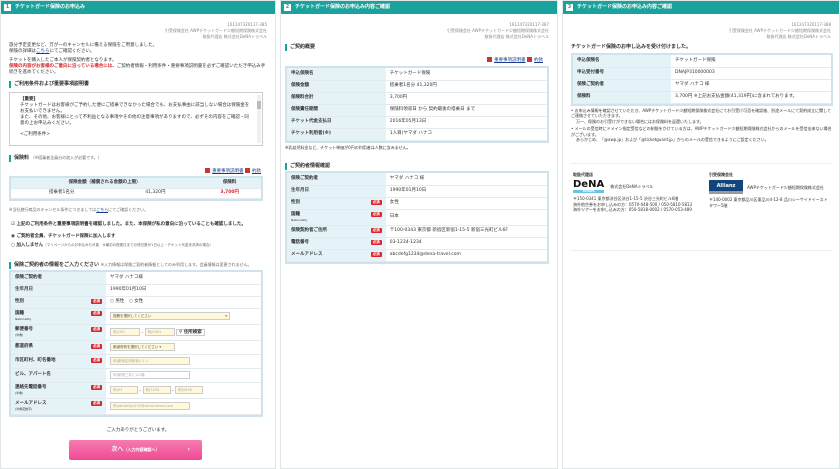  I want to click on address-search-button: ⚲ 住所検索, so click(190, 333).